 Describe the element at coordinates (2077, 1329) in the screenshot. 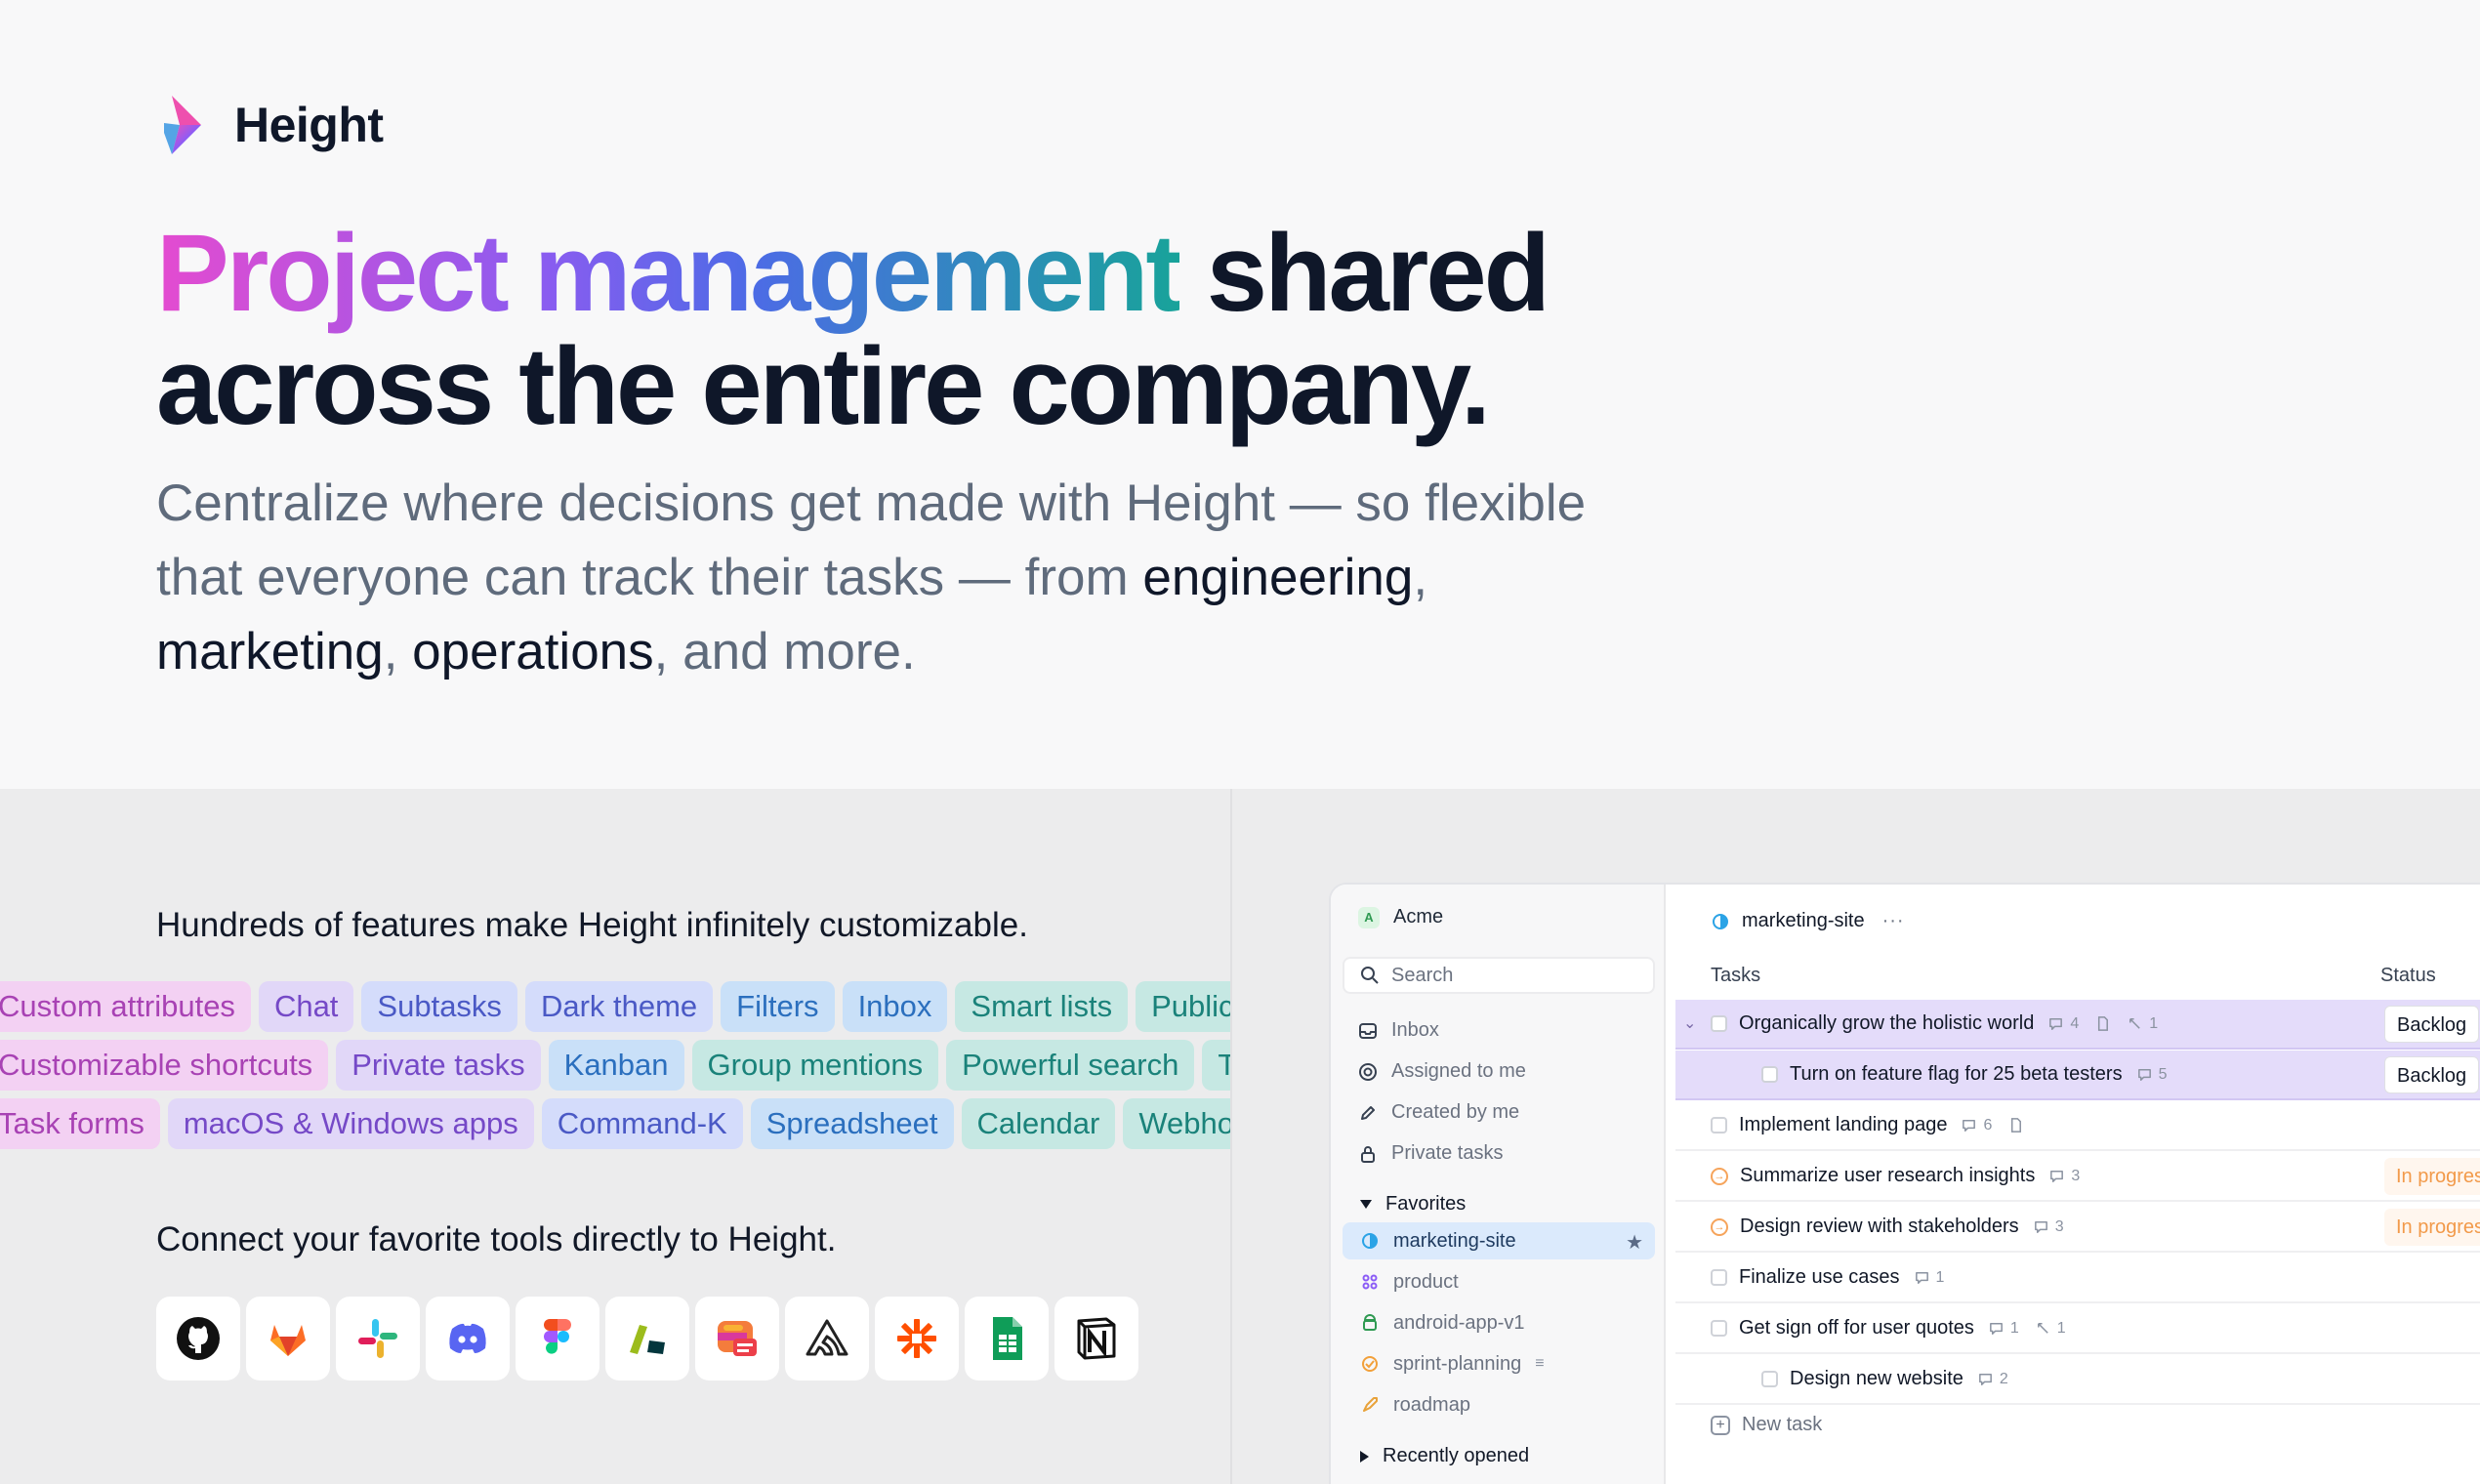

I see `table-row: Get sign off for user quotes 1 1` at that location.